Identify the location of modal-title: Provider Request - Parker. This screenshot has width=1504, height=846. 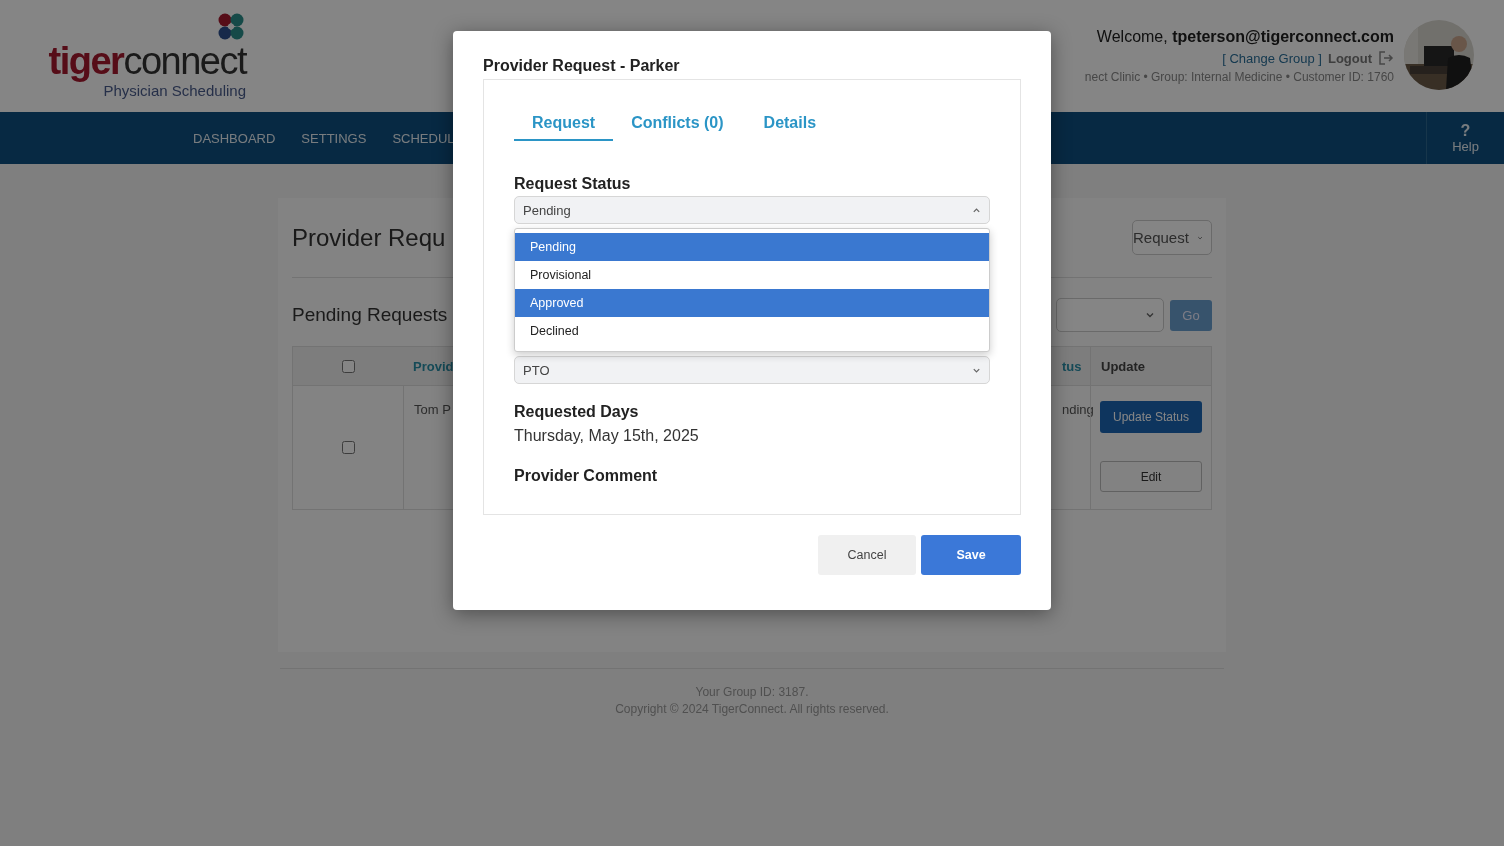
(582, 66).